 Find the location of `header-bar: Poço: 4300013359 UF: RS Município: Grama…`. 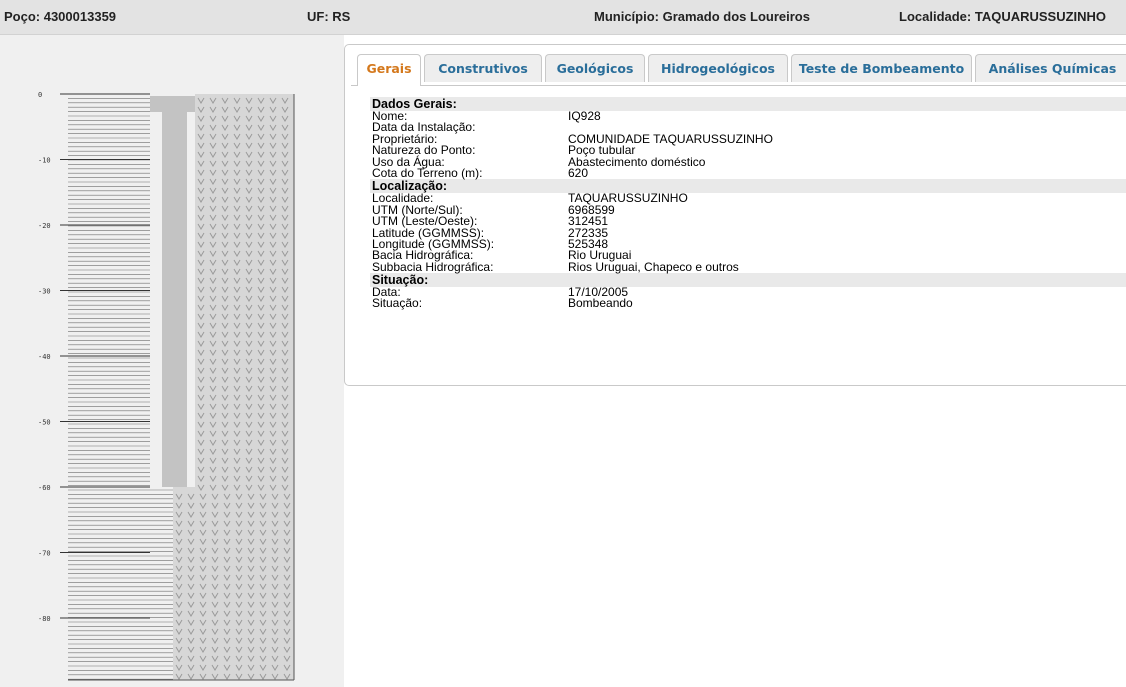

header-bar: Poço: 4300013359 UF: RS Município: Grama… is located at coordinates (563, 17).